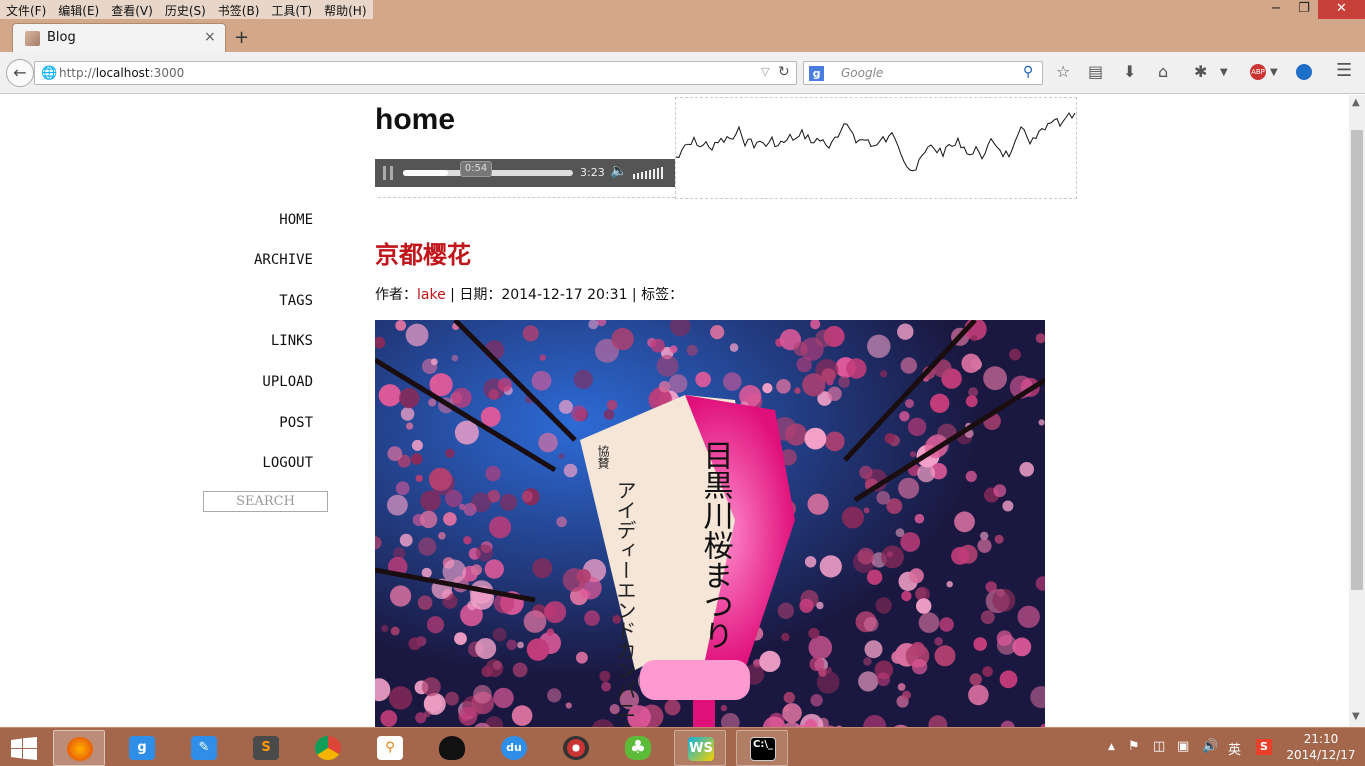 The height and width of the screenshot is (766, 1365). Describe the element at coordinates (1129, 71) in the screenshot. I see `download-icon: ⬇` at that location.